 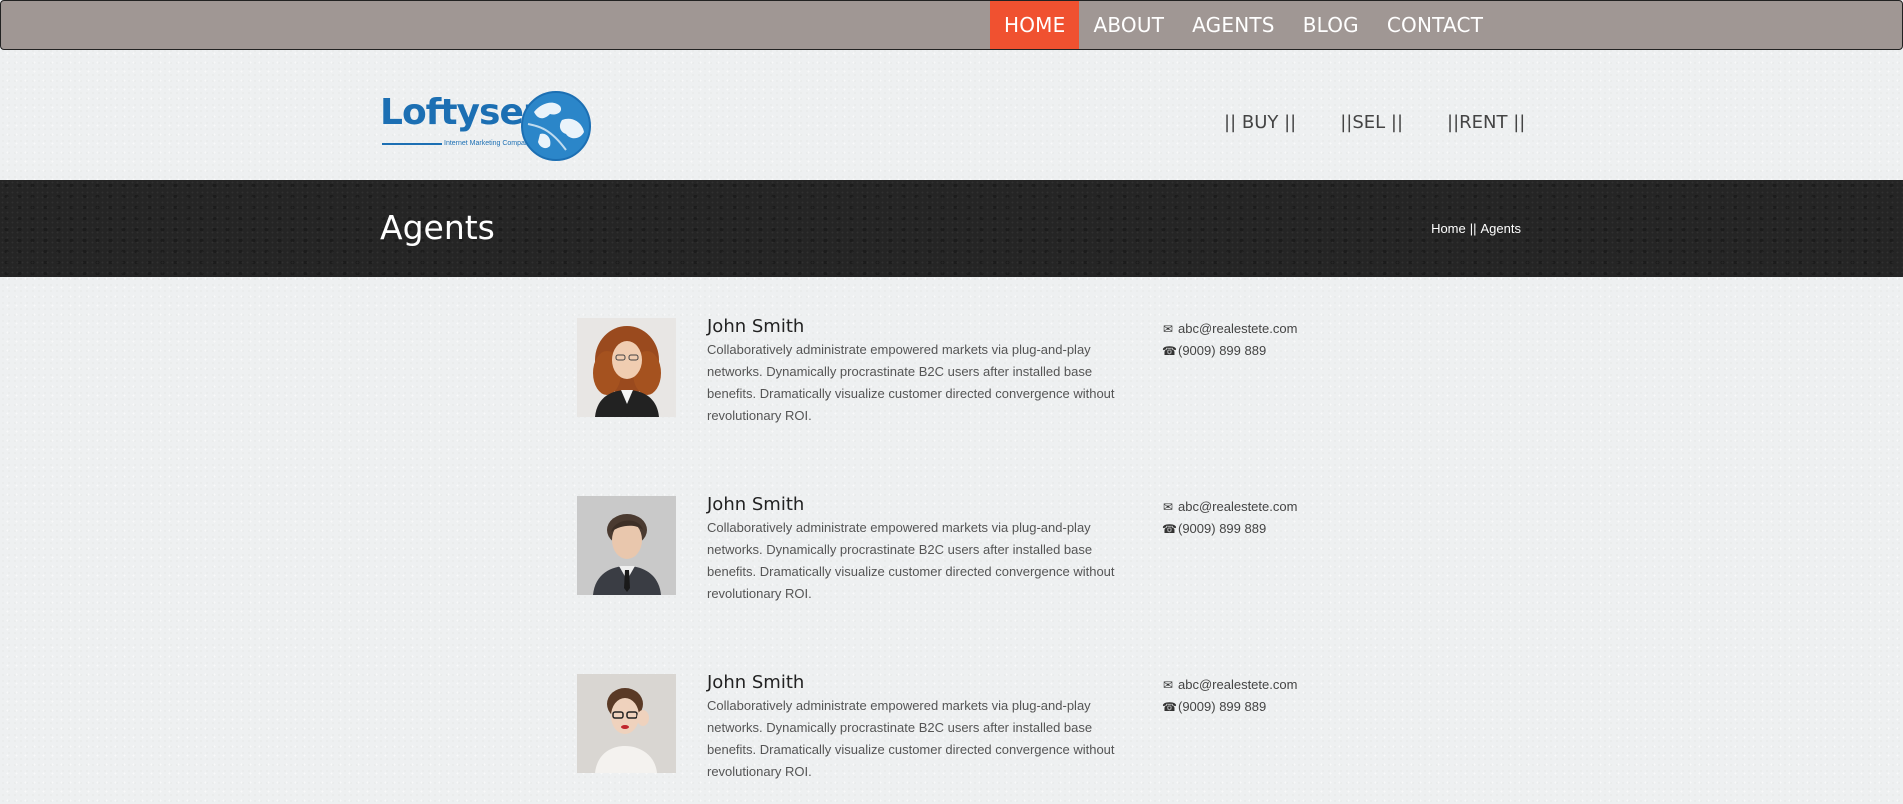 What do you see at coordinates (556, 126) in the screenshot?
I see `globe-icon` at bounding box center [556, 126].